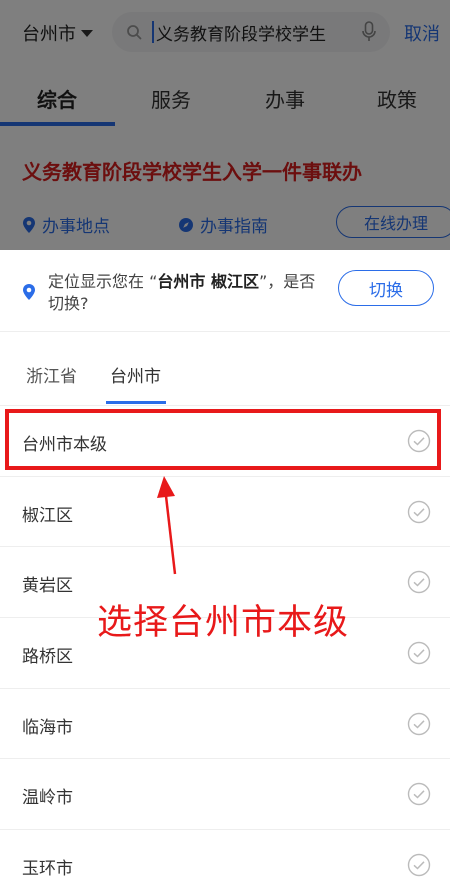  Describe the element at coordinates (225, 512) in the screenshot. I see `region-item-jiaojiang: 椒江区` at that location.